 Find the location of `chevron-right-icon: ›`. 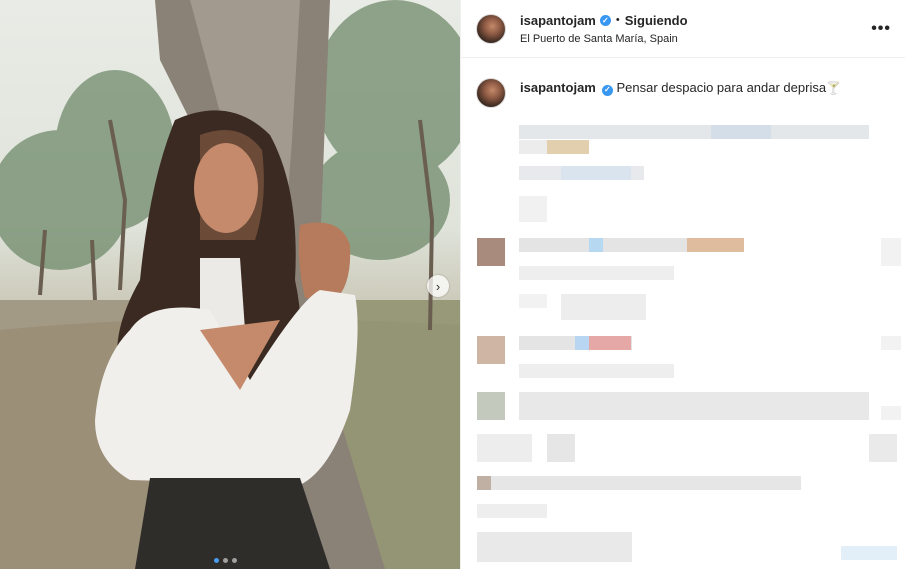

chevron-right-icon: › is located at coordinates (438, 286).